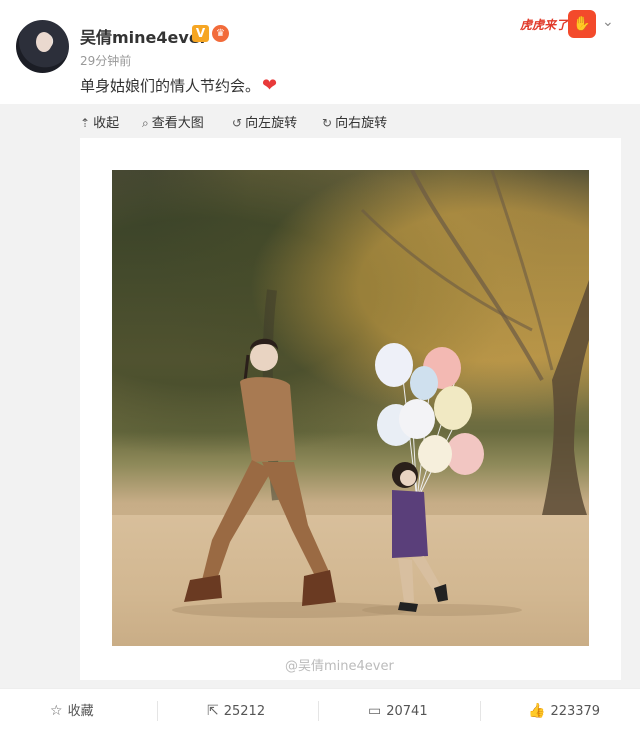 The height and width of the screenshot is (732, 640). I want to click on avatar, so click(42, 46).